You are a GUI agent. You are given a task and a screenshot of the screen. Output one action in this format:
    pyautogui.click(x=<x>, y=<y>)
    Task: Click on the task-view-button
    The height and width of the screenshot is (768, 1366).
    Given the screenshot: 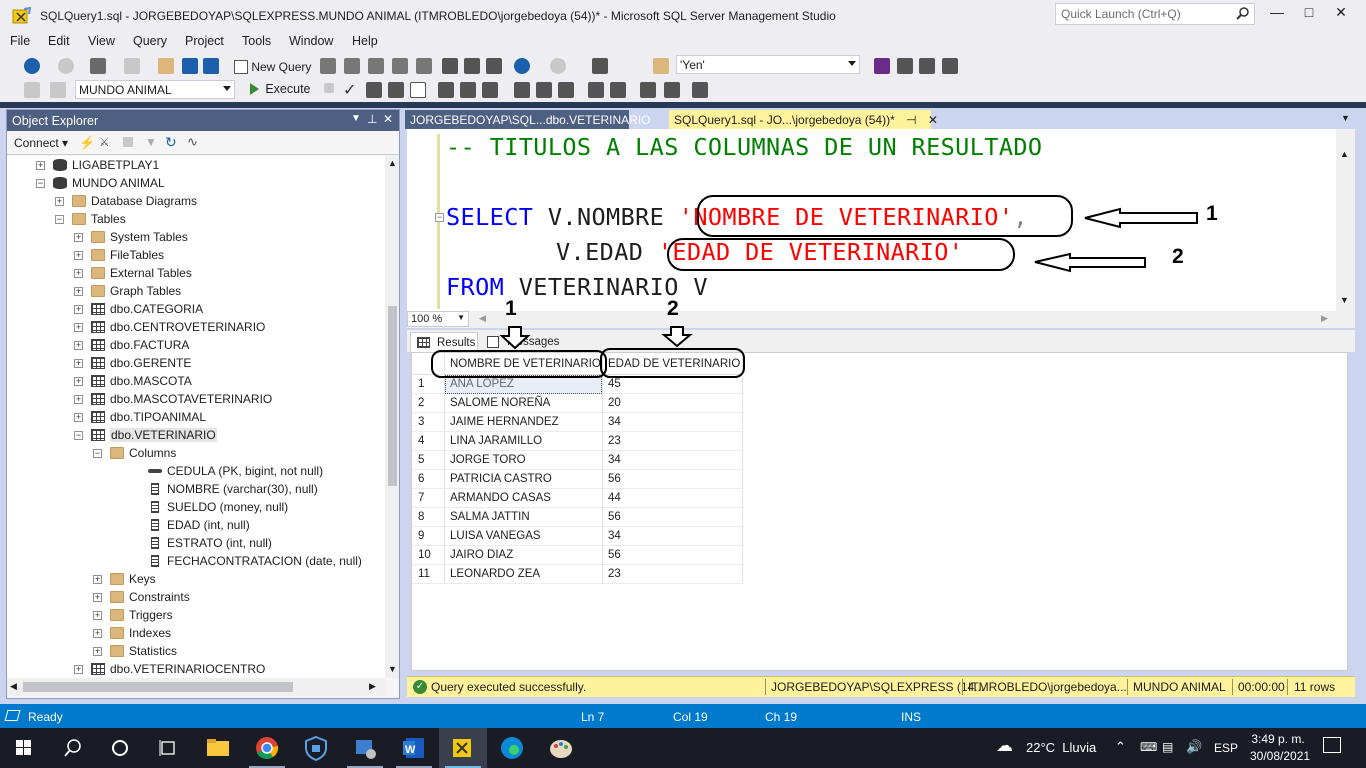 What is the action you would take?
    pyautogui.click(x=168, y=748)
    